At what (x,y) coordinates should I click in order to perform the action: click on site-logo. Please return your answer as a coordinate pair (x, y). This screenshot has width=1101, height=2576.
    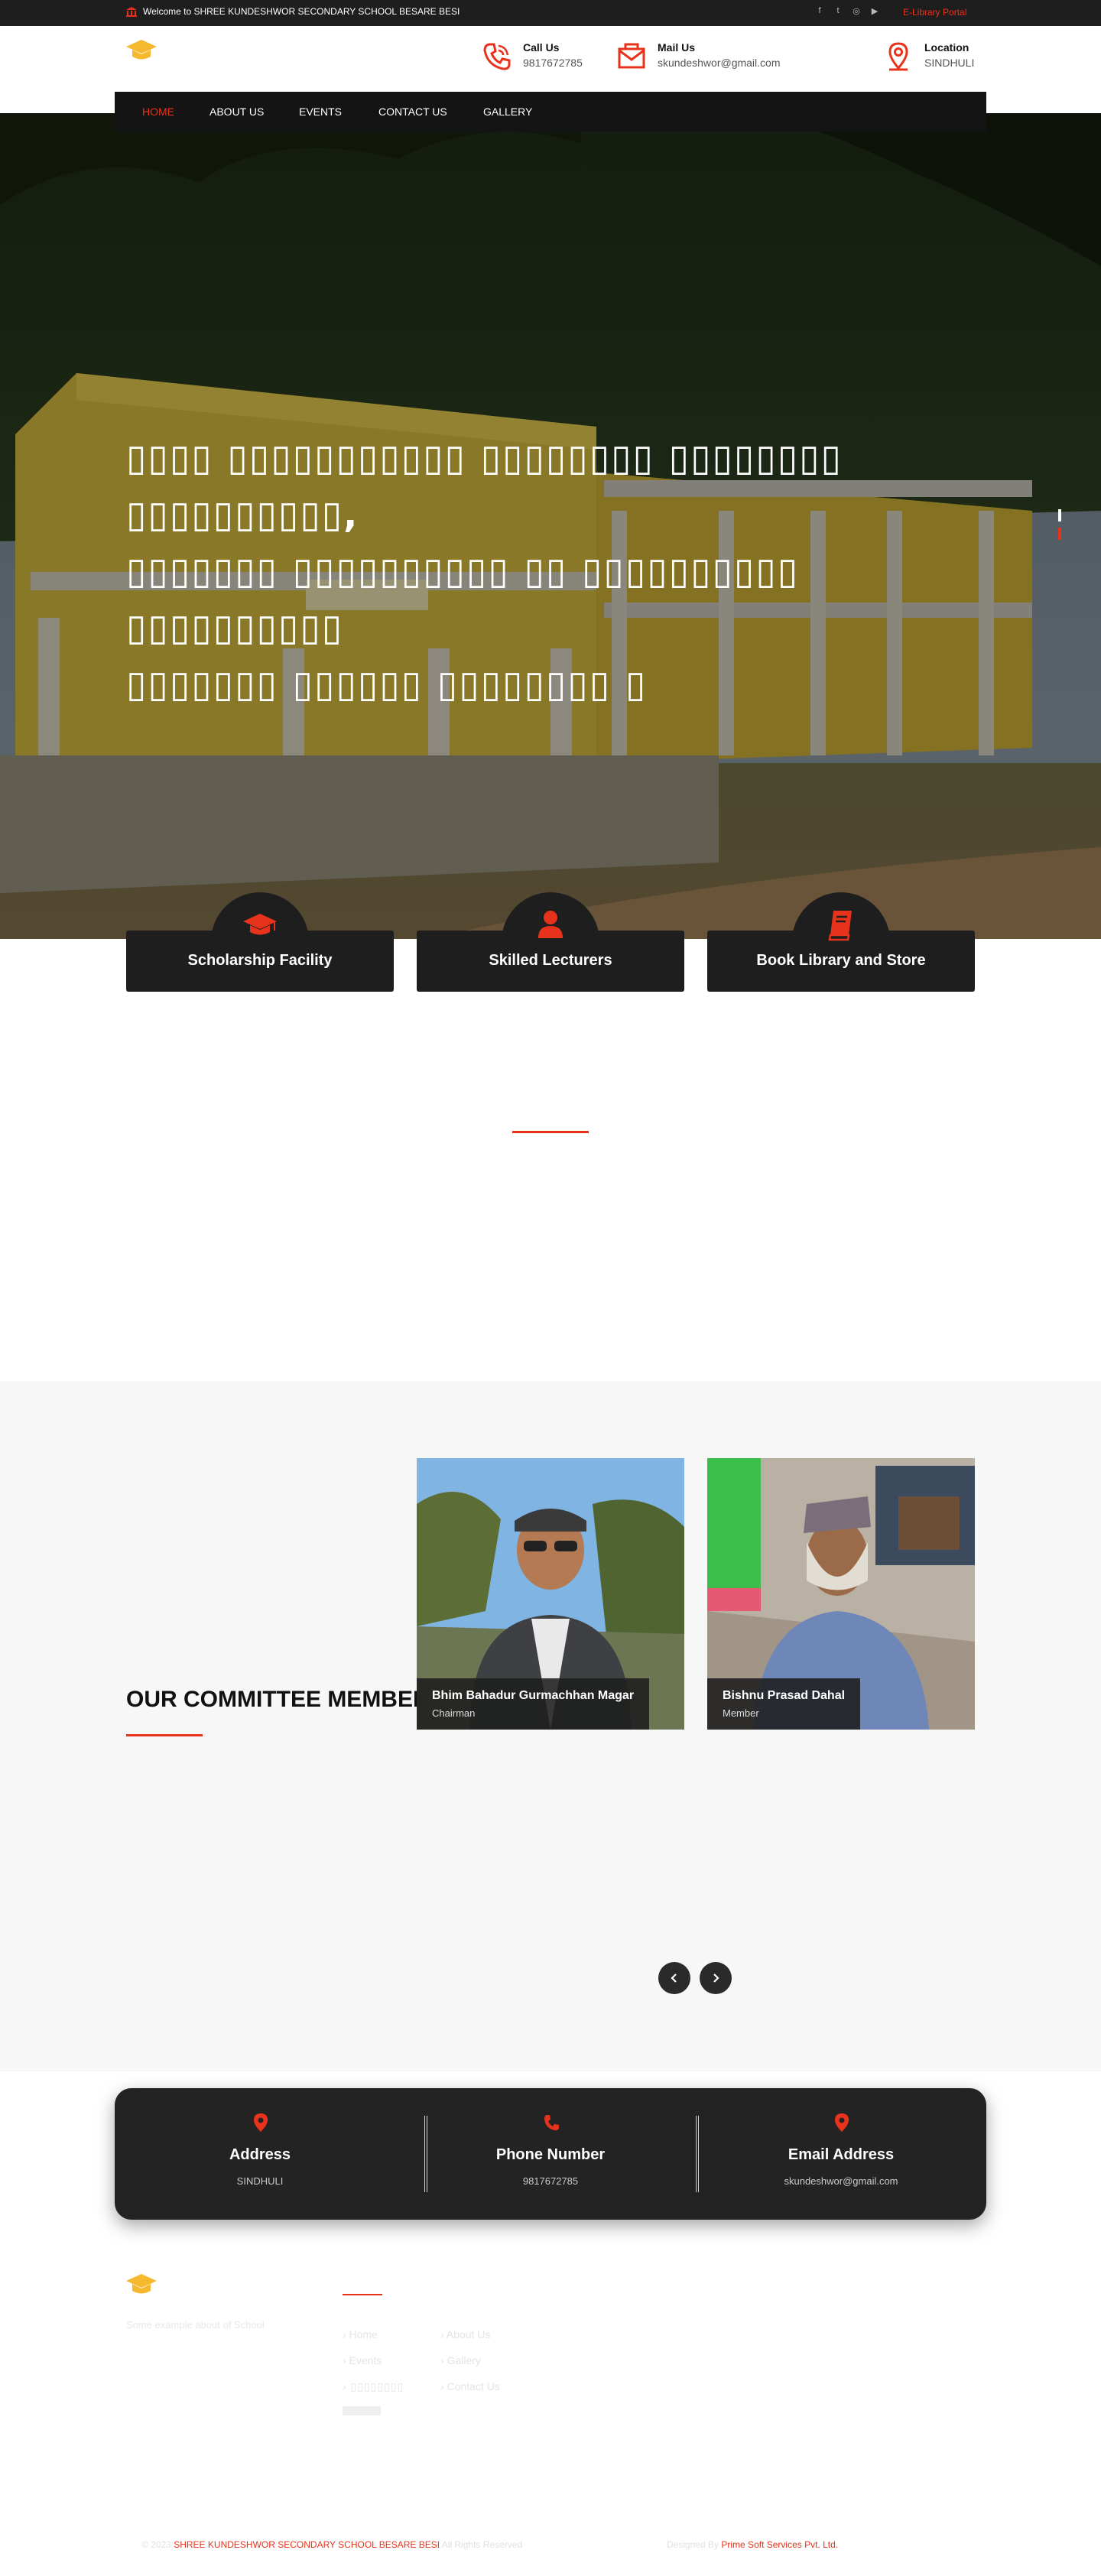
    Looking at the image, I should click on (141, 53).